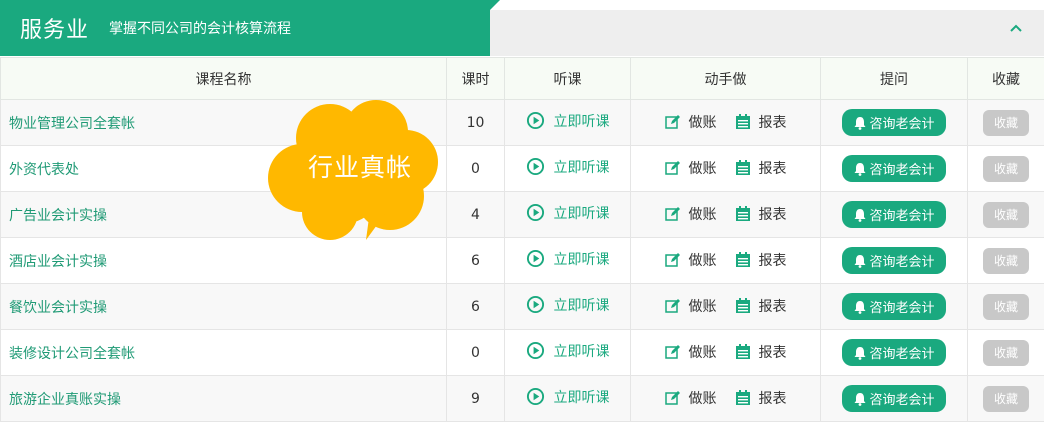 The width and height of the screenshot is (1044, 422). Describe the element at coordinates (224, 123) in the screenshot. I see `course-name-link: 物业管理公司全套帐` at that location.